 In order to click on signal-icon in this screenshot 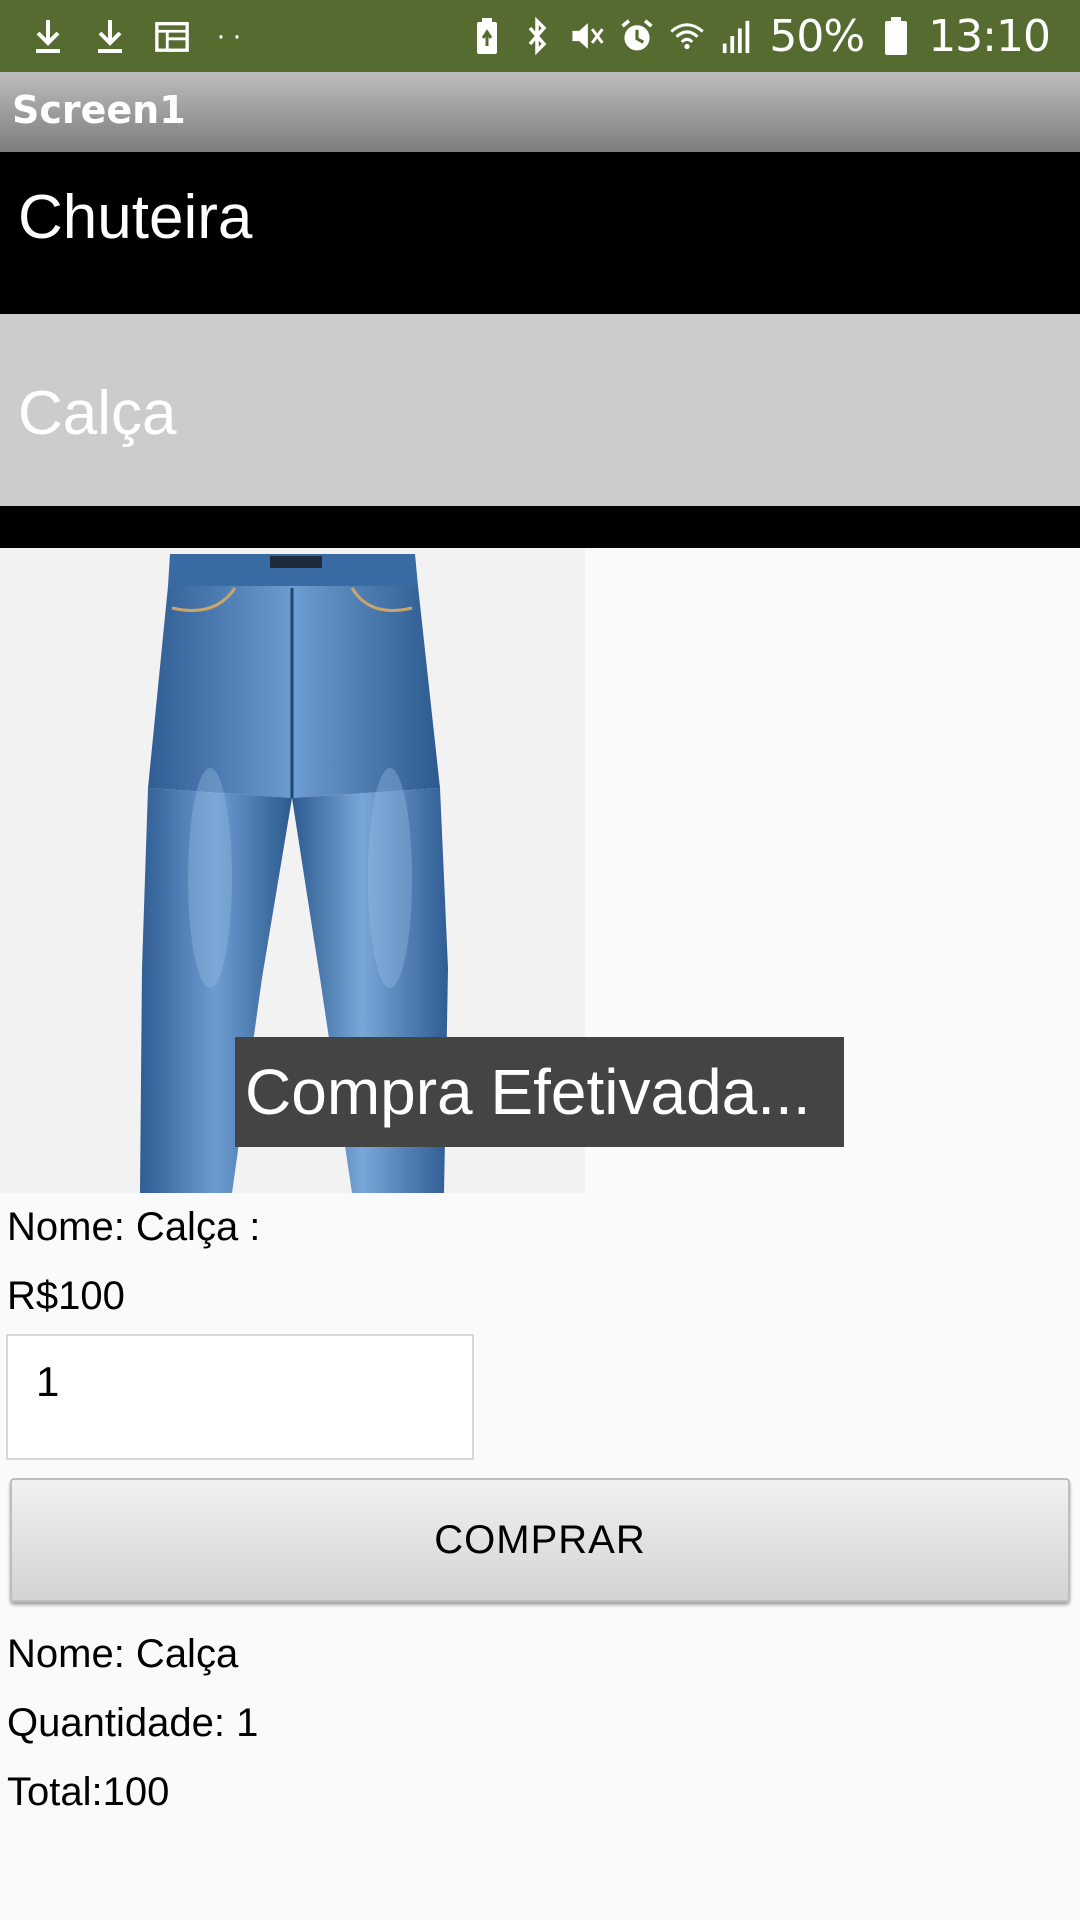, I will do `click(737, 36)`.